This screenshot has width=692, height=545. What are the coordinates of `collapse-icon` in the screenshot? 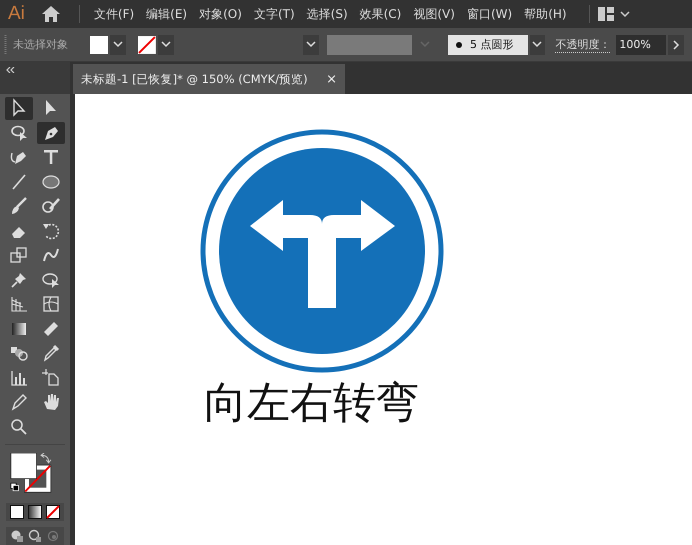 It's located at (10, 70).